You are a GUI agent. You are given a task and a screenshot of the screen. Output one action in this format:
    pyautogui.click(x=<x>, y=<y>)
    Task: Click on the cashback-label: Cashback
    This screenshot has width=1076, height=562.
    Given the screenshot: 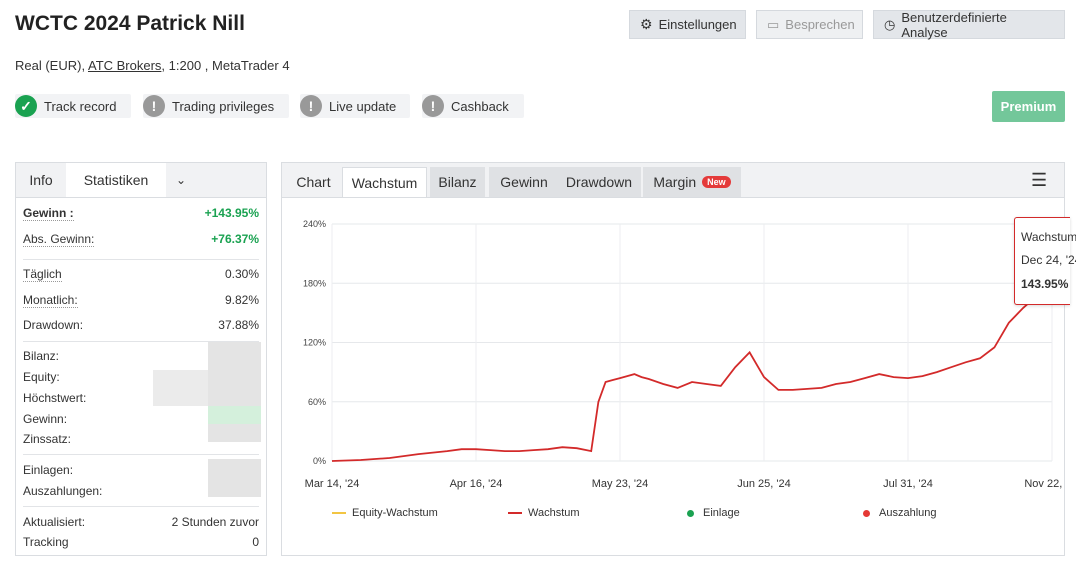 What is the action you would take?
    pyautogui.click(x=480, y=106)
    